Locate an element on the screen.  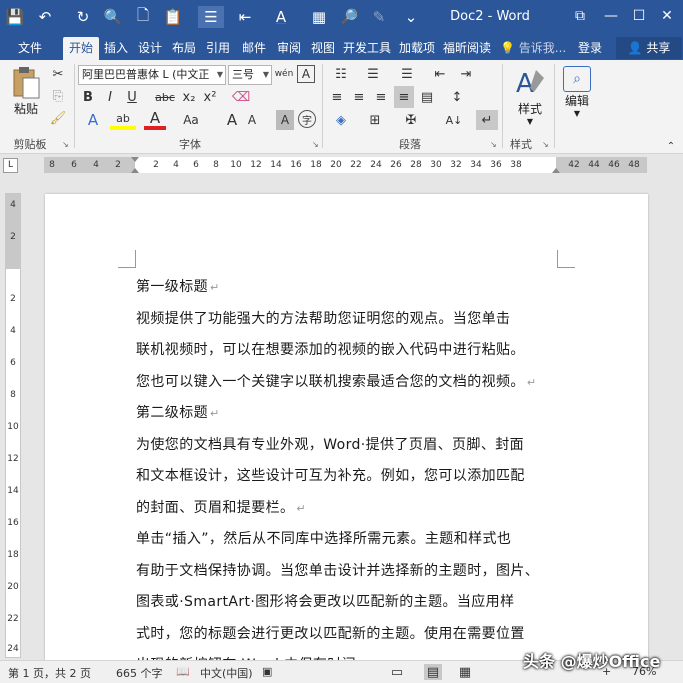
list-icon: ☰ is located at coordinates (211, 17).